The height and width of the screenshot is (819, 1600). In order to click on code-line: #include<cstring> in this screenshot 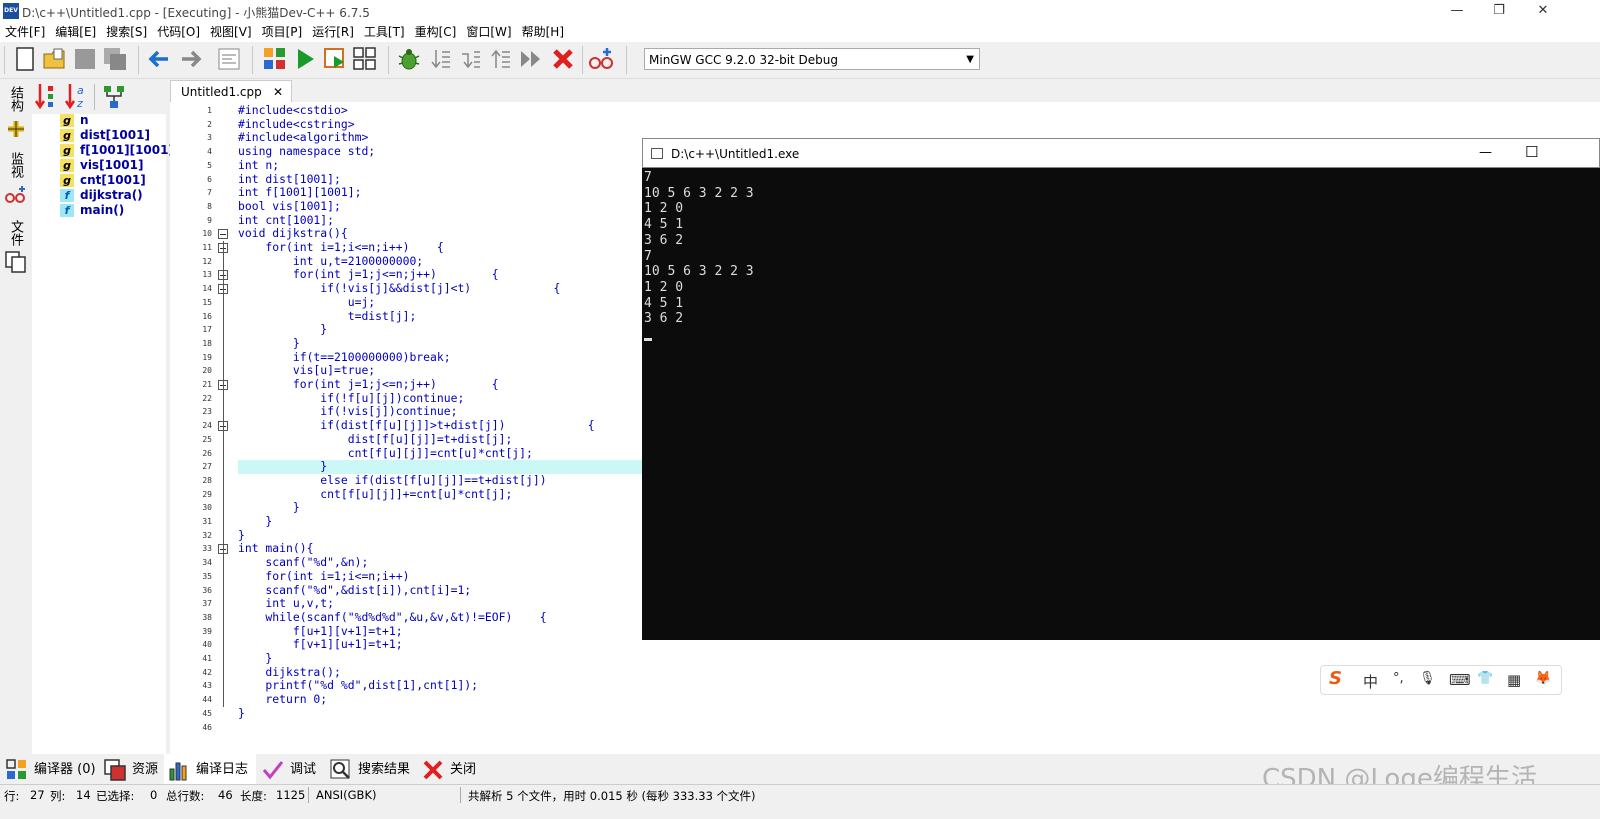, I will do `click(296, 124)`.